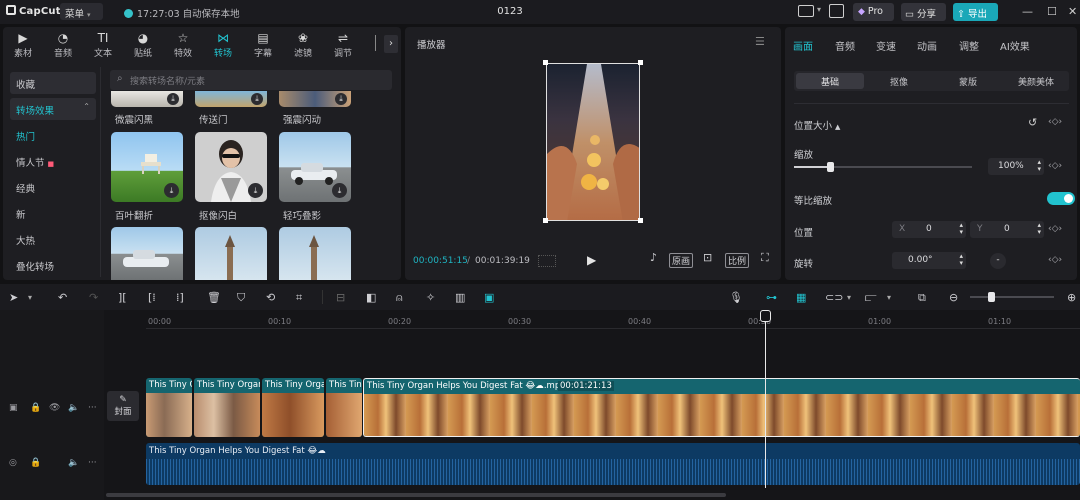  Describe the element at coordinates (923, 12) in the screenshot. I see `share-button: ▭ 分享` at that location.